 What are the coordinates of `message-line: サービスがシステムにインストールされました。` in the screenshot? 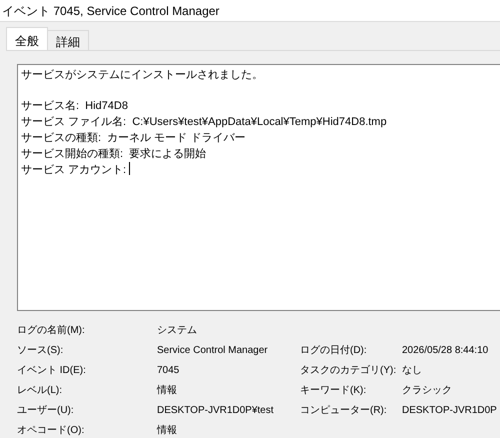 It's located at (142, 75).